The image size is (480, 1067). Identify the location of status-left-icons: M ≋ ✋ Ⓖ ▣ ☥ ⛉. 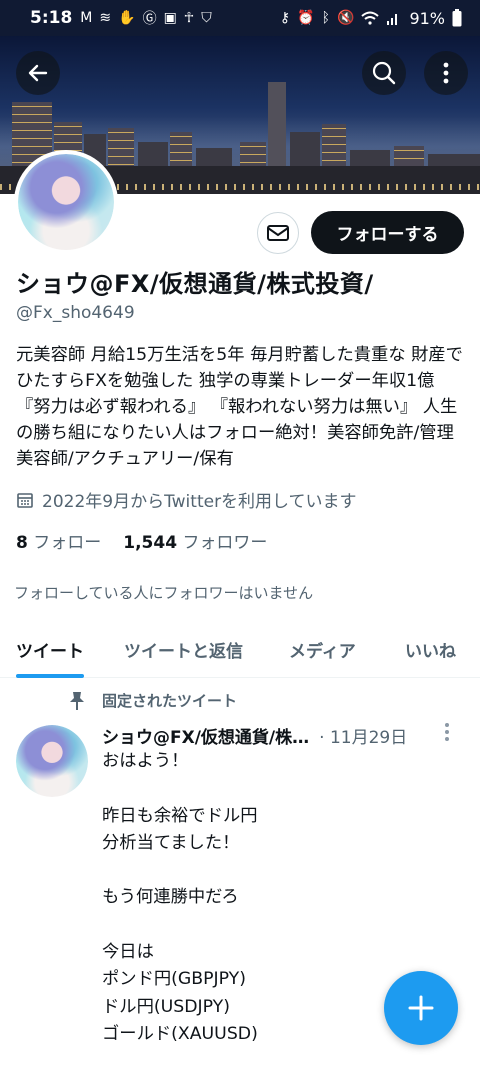
(145, 18).